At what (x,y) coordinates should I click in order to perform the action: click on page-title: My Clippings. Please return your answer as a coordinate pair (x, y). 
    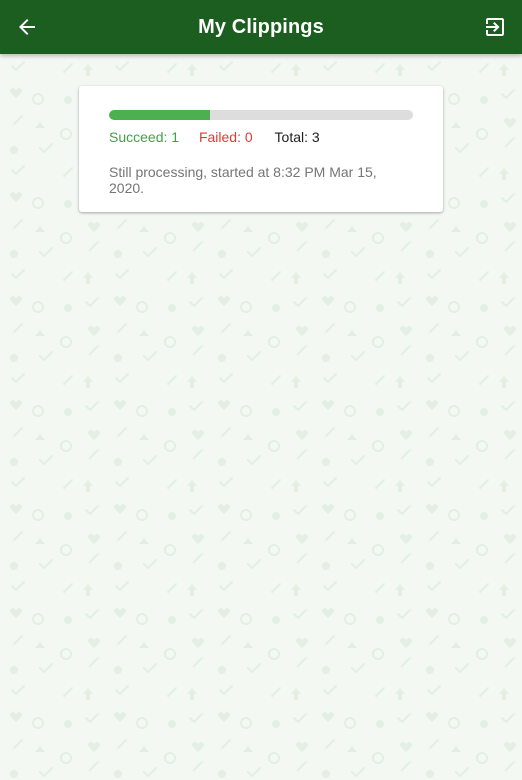
    Looking at the image, I should click on (261, 26).